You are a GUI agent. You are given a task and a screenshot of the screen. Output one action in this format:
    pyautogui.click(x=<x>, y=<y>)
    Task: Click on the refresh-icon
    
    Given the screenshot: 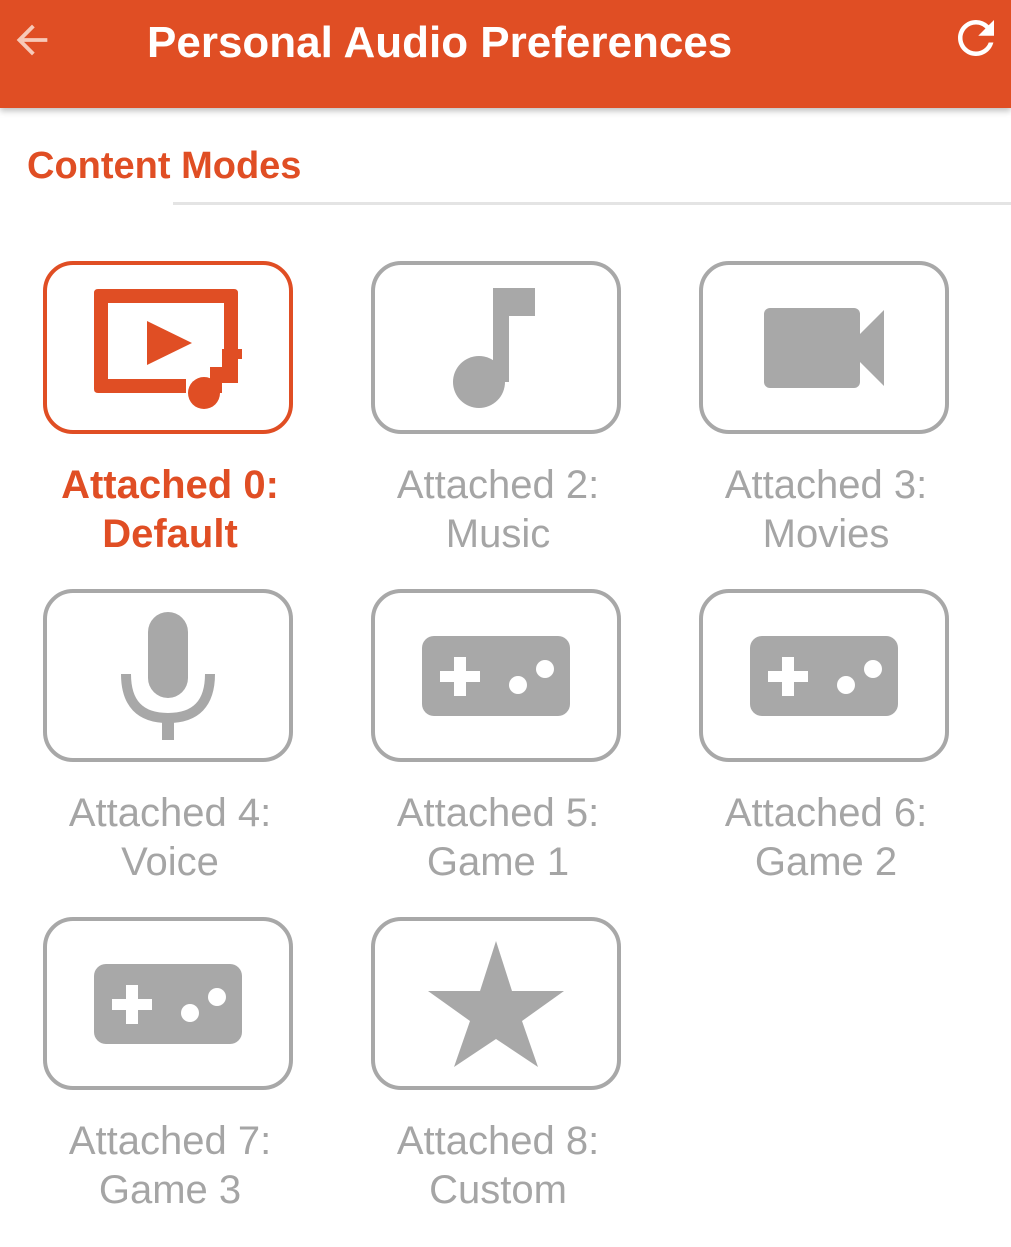 What is the action you would take?
    pyautogui.click(x=976, y=37)
    